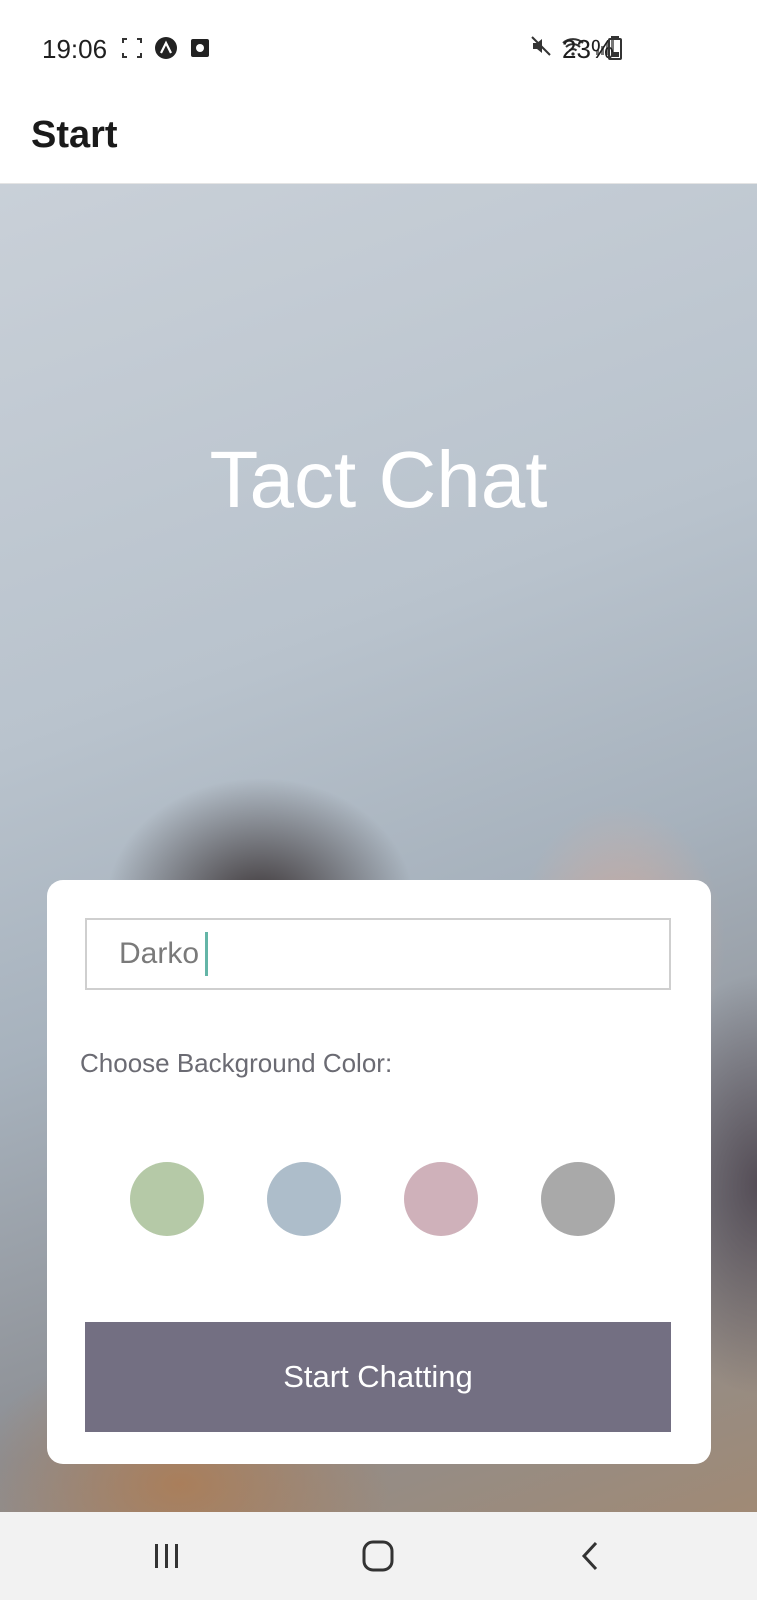 The width and height of the screenshot is (757, 1600). I want to click on color-swatch-gray, so click(578, 1199).